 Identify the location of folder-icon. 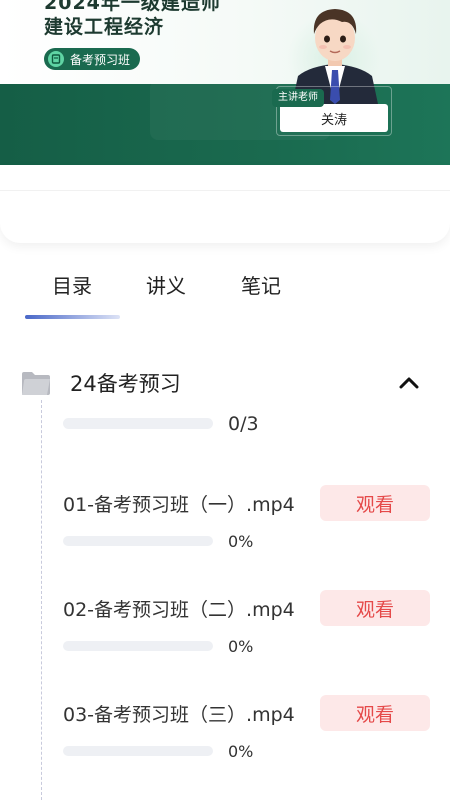
(36, 383).